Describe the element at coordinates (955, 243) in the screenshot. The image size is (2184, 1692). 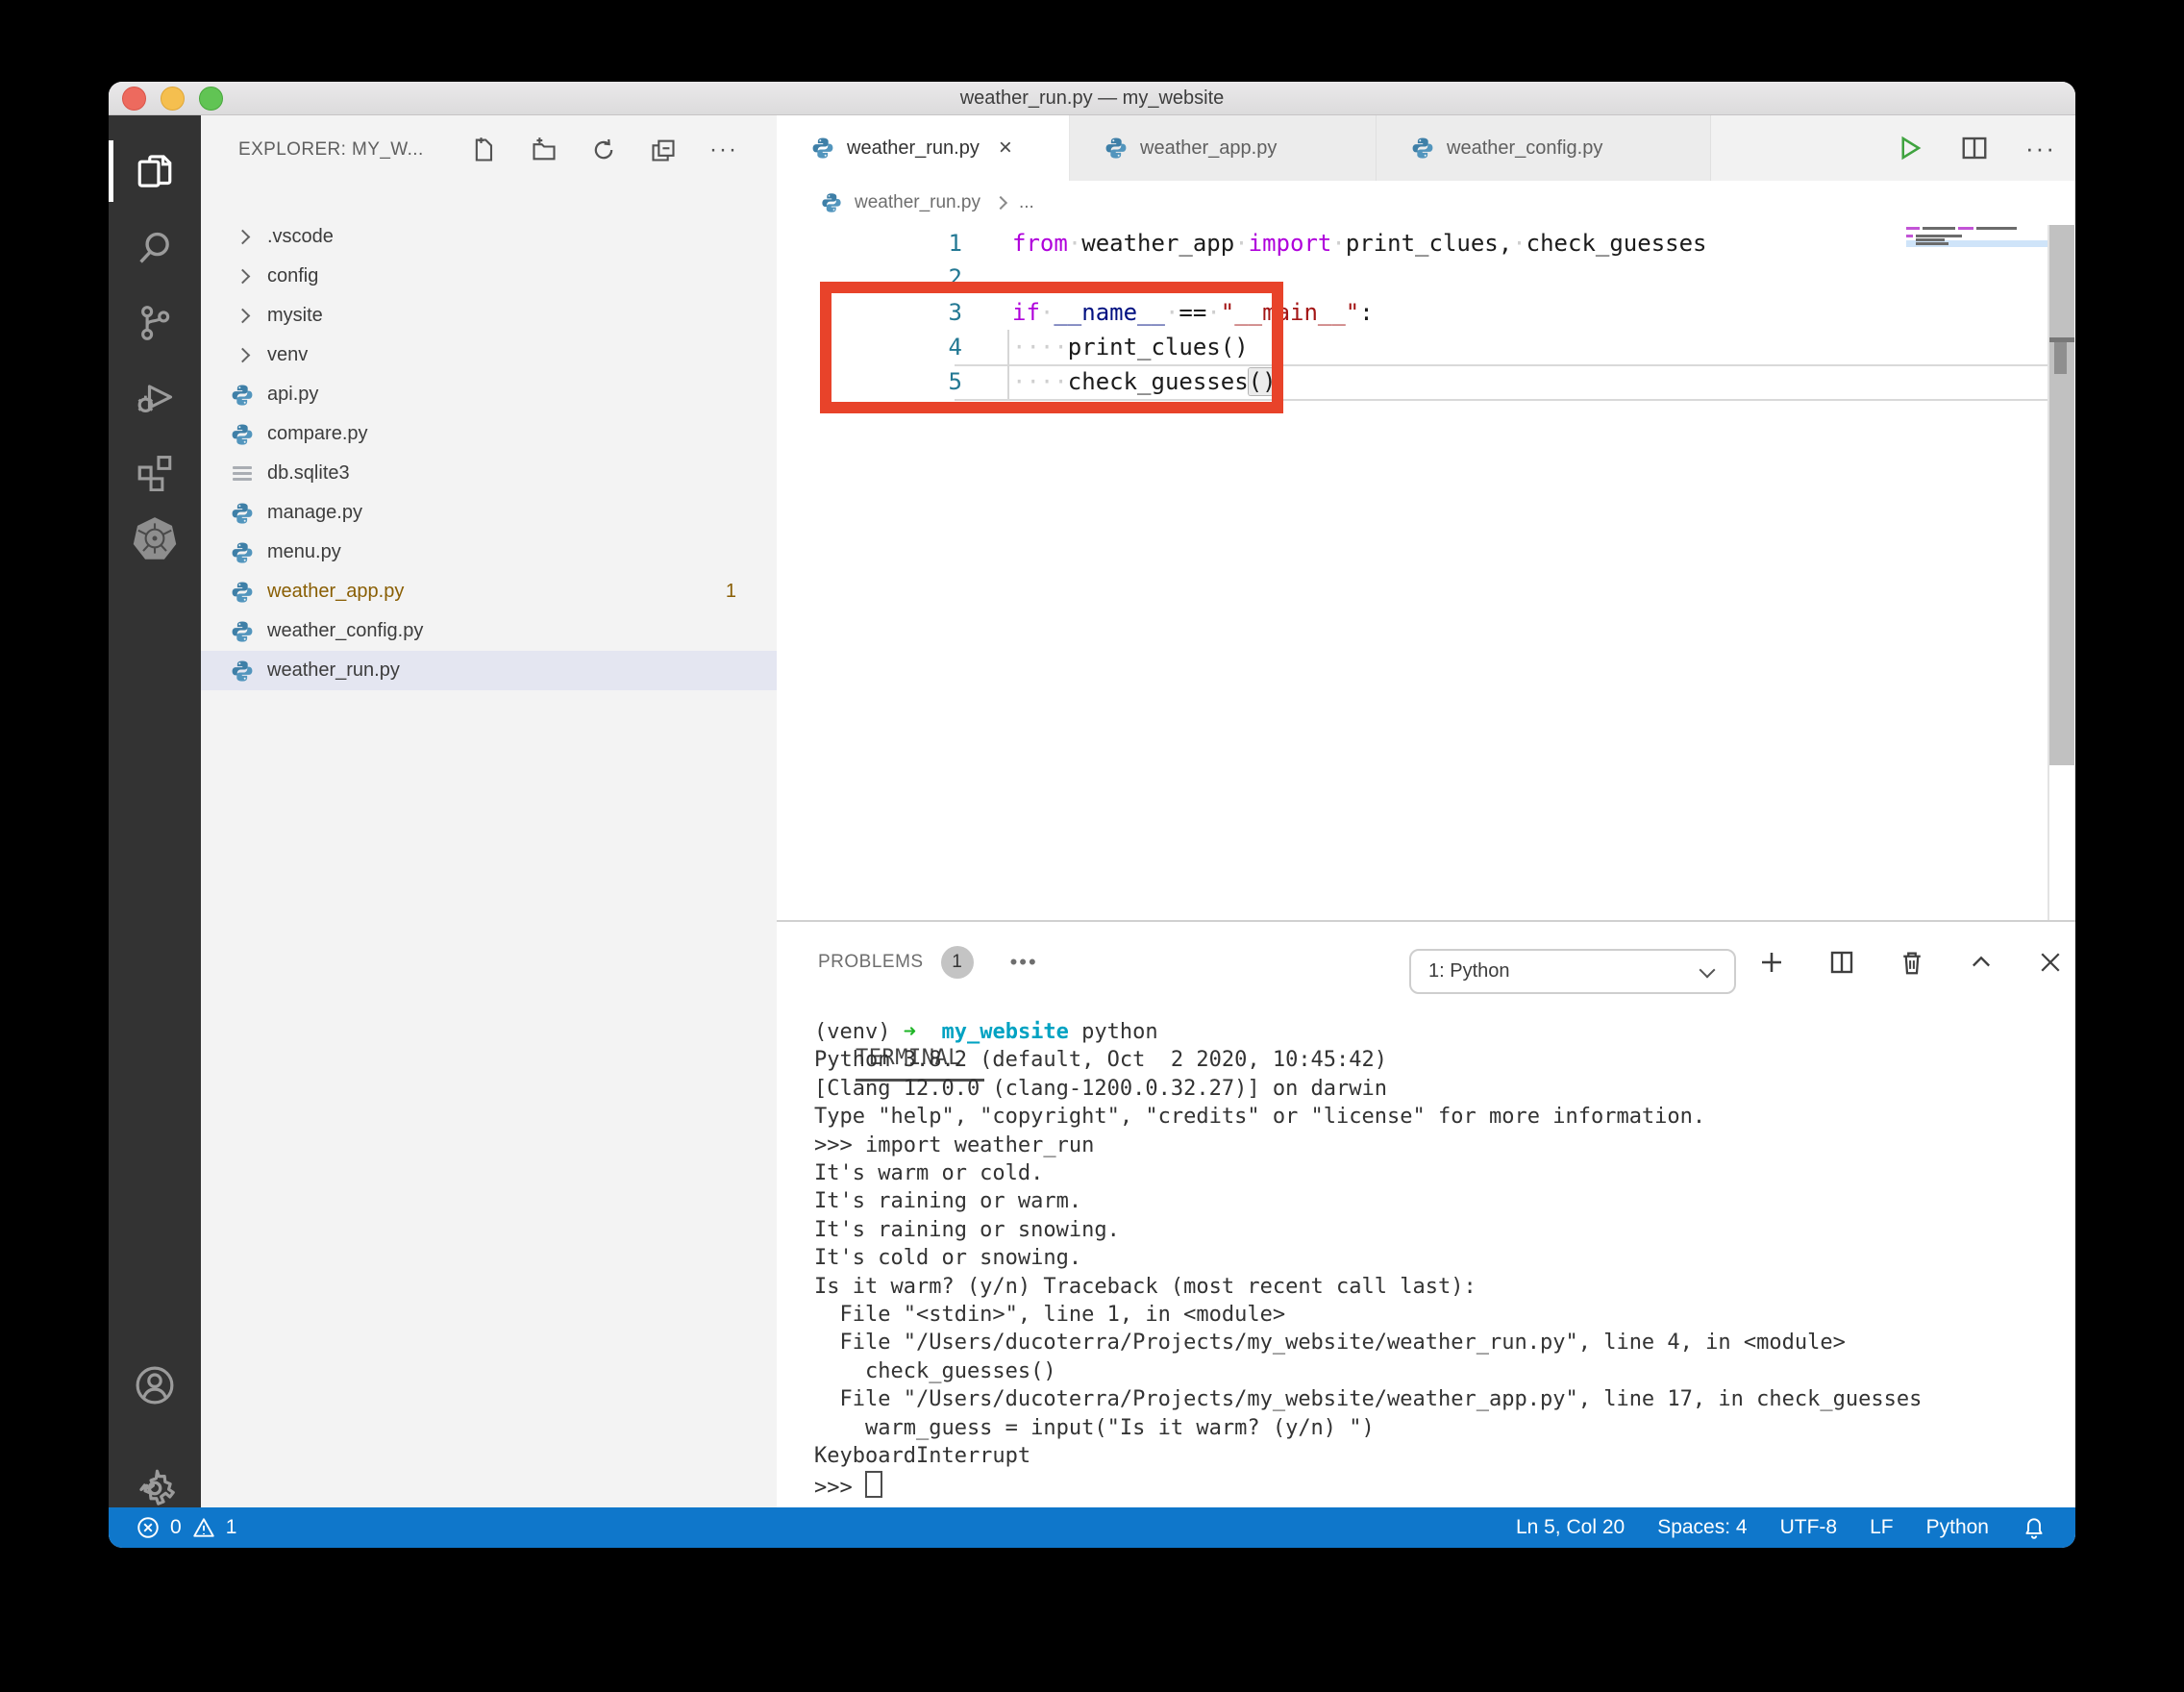
I see `line-number: 1` at that location.